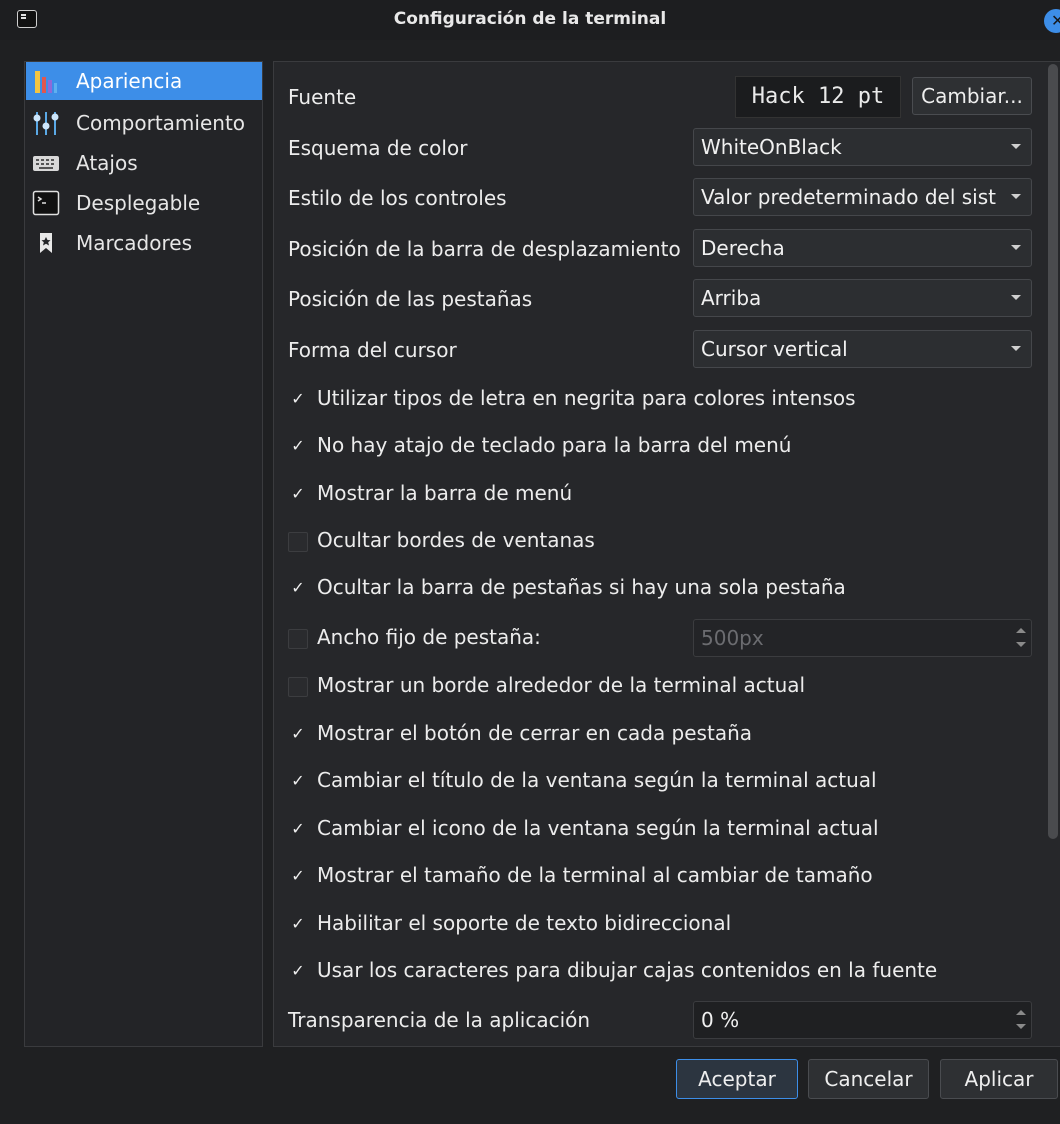  Describe the element at coordinates (731, 298) in the screenshot. I see `tab-position-value: Arriba` at that location.